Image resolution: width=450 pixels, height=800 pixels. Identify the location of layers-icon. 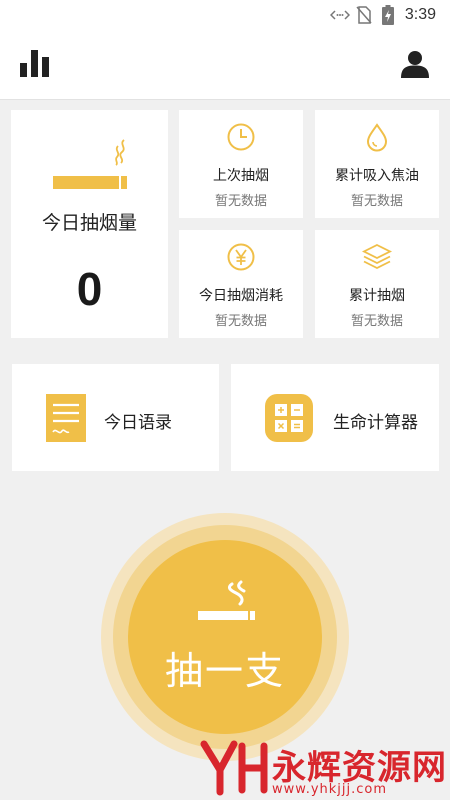
(377, 256).